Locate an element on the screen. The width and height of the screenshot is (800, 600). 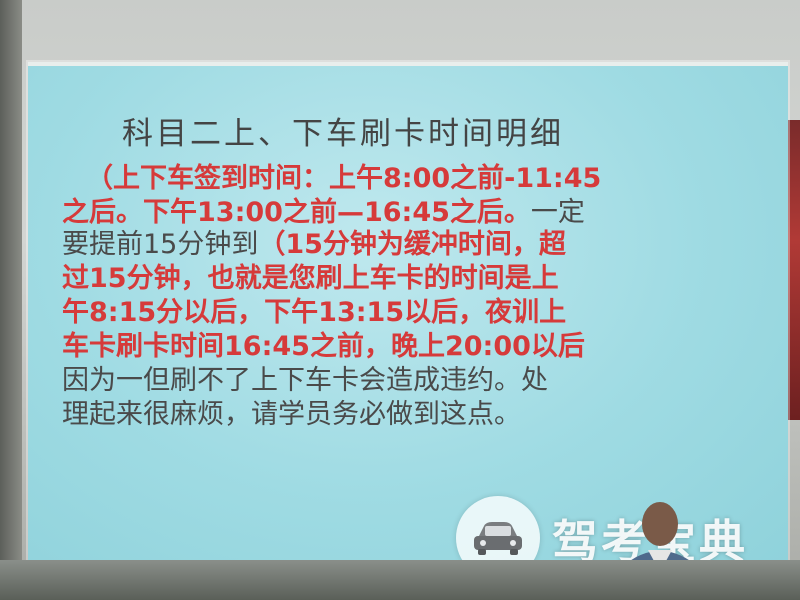
line-text: 车卡刷卡时间16:45之前，晚上20:00以后 is located at coordinates (323, 346).